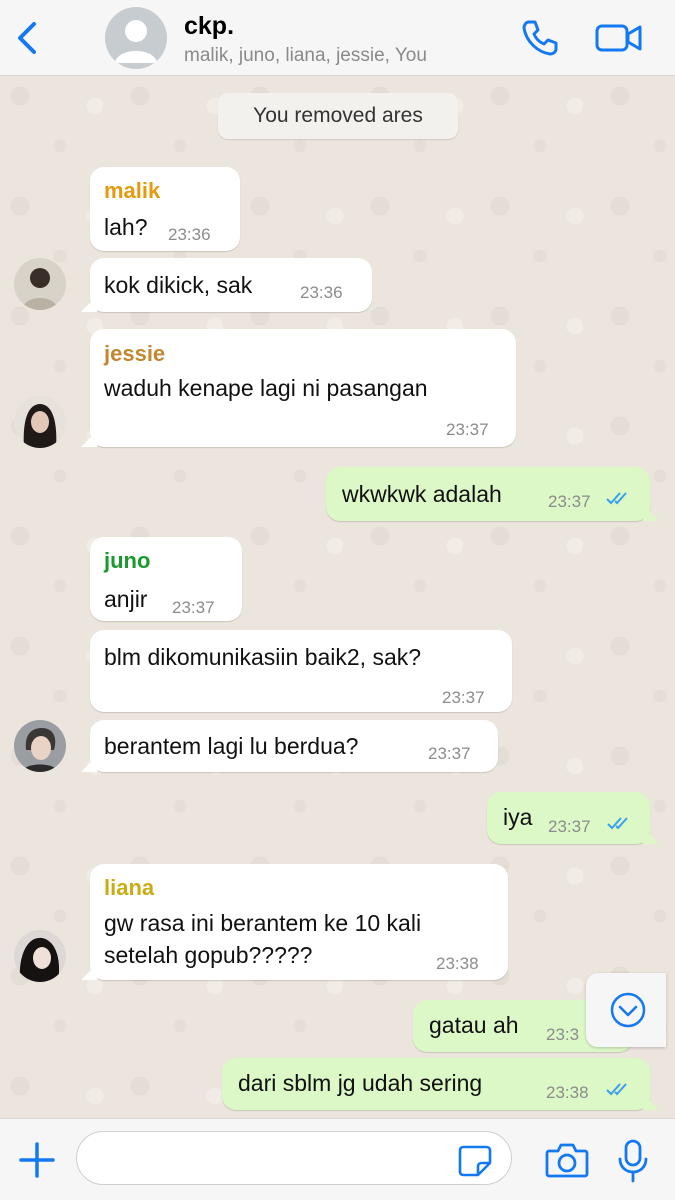  Describe the element at coordinates (165, 209) in the screenshot. I see `message-bubble: malik lah? 23:36` at that location.